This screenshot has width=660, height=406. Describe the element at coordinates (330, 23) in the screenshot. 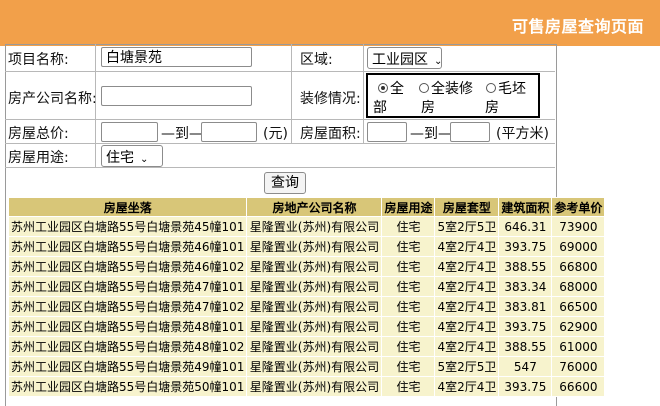

I see `header-bar: 可售房屋查询页面` at that location.